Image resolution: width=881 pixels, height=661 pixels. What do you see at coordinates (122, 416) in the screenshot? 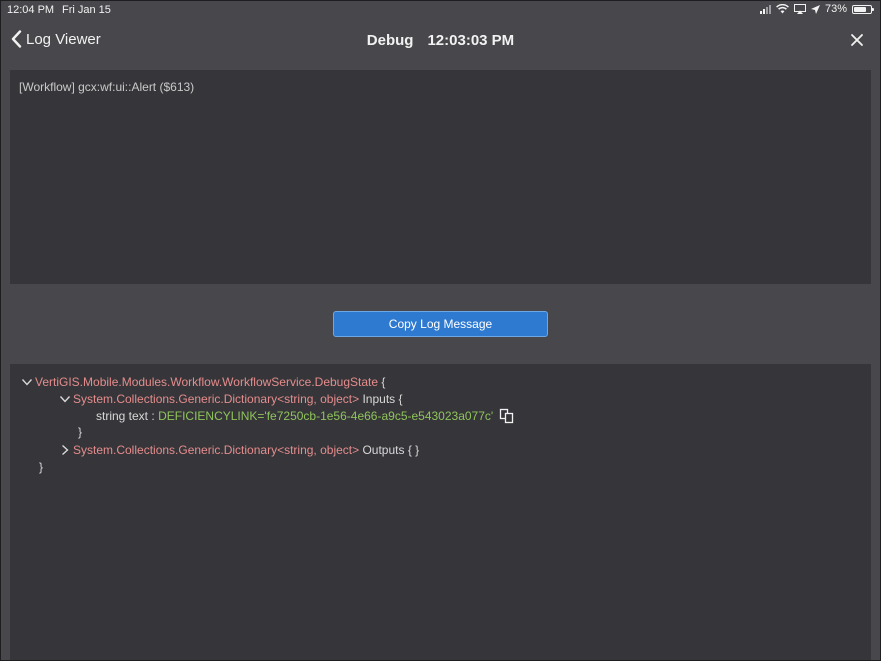
I see `input-item-type: string text` at bounding box center [122, 416].